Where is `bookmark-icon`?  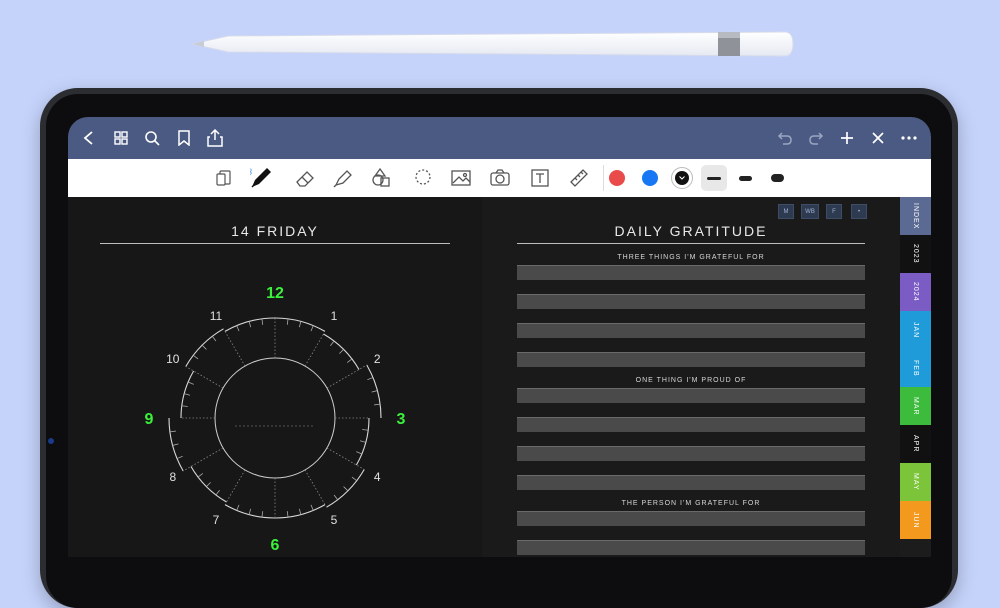 bookmark-icon is located at coordinates (184, 138).